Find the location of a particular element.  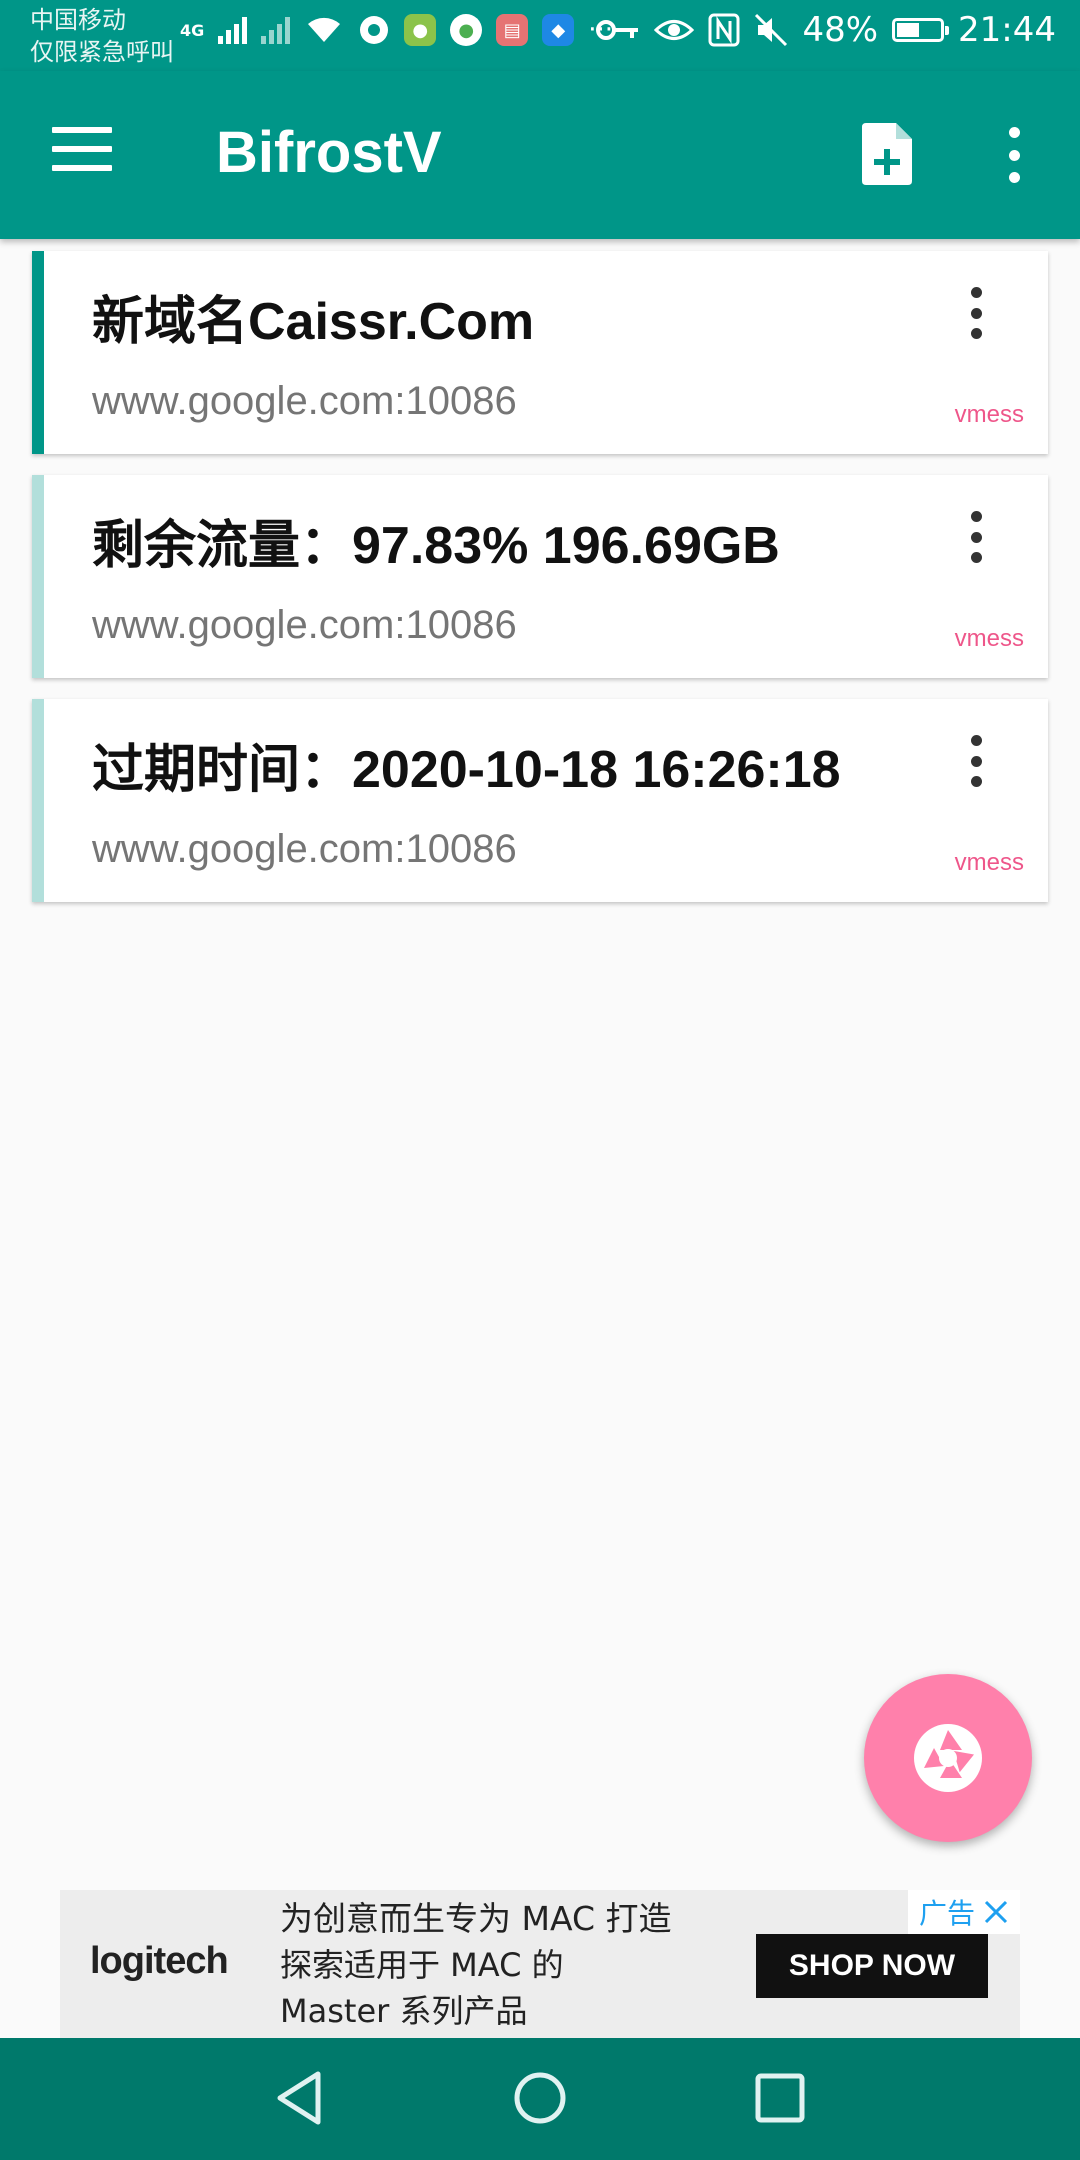

home-circle-icon is located at coordinates (540, 2098).